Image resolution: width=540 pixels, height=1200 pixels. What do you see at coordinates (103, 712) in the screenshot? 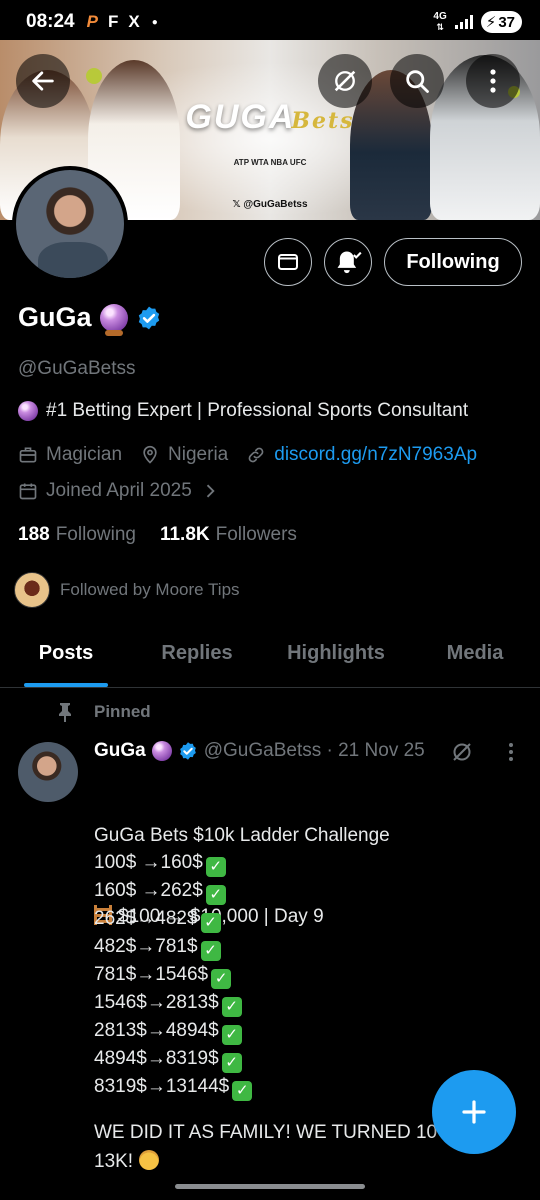
I see `pinned-label: Pinned` at bounding box center [103, 712].